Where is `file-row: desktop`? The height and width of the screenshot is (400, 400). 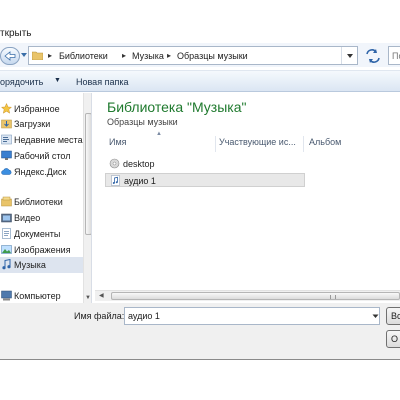 file-row: desktop is located at coordinates (205, 164).